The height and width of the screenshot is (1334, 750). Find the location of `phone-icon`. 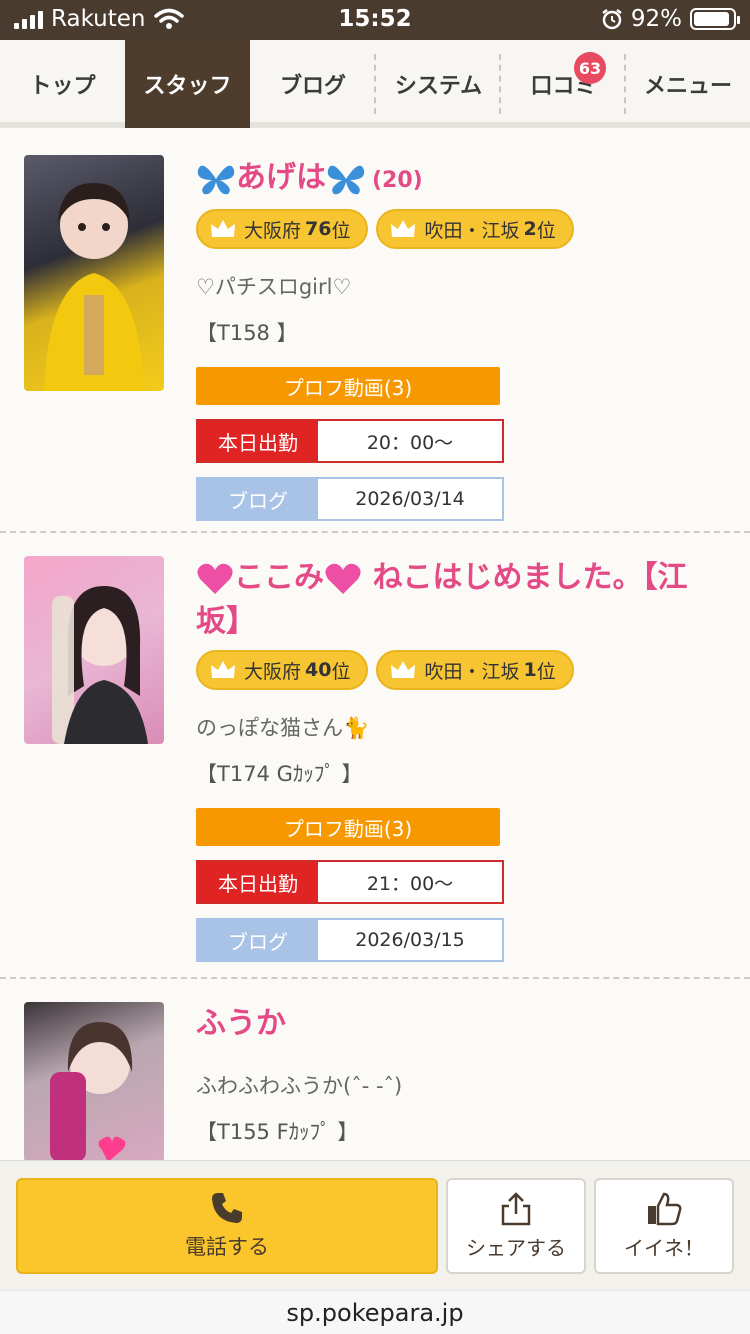

phone-icon is located at coordinates (227, 1208).